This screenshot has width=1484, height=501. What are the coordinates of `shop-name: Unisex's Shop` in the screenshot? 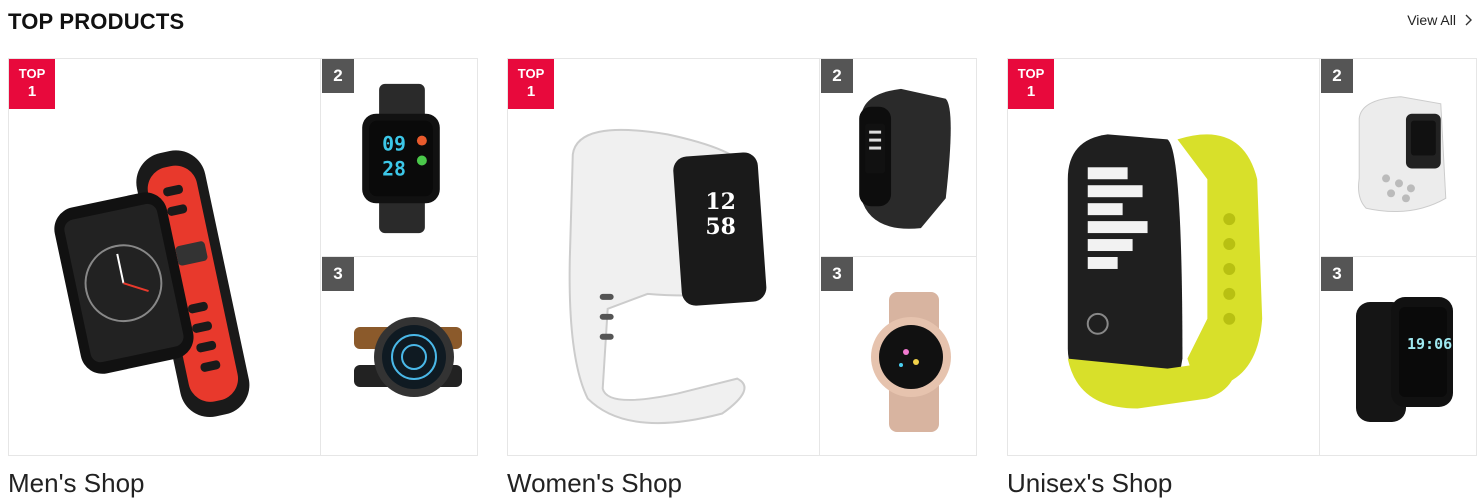 It's located at (1089, 483).